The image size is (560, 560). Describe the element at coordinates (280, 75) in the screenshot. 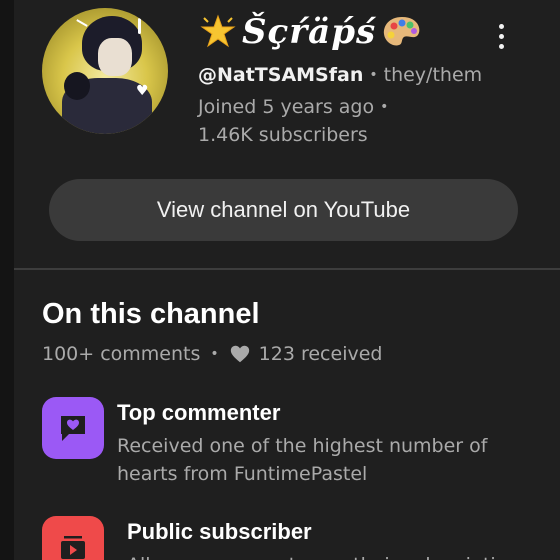

I see `channel-handle: @NatTSAMSfan` at that location.